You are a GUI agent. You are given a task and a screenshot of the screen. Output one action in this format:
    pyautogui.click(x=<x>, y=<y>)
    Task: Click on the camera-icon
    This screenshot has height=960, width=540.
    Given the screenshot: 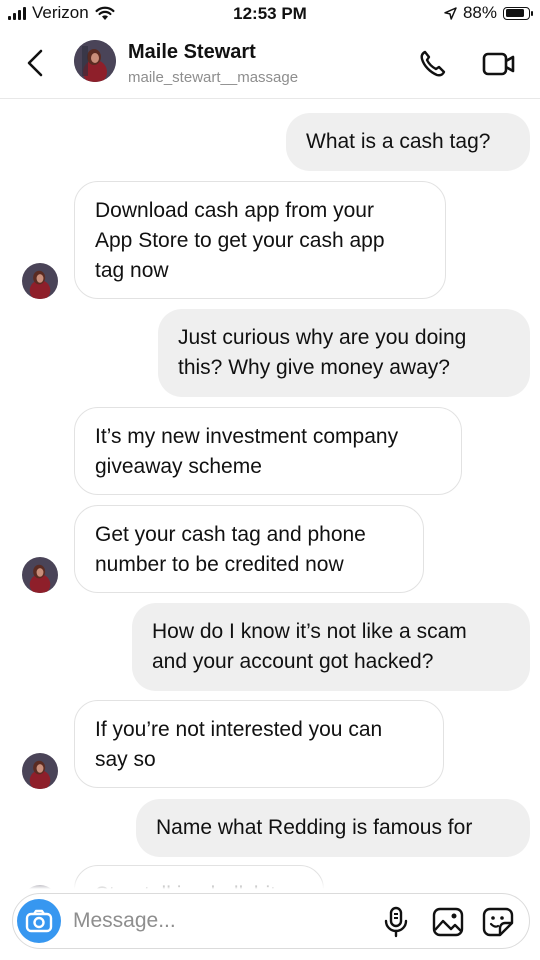 What is the action you would take?
    pyautogui.click(x=39, y=921)
    